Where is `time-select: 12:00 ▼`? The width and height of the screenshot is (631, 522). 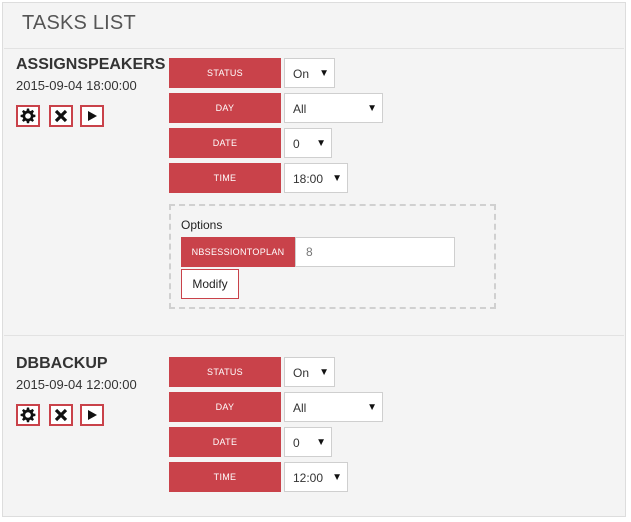
time-select: 12:00 ▼ is located at coordinates (316, 477).